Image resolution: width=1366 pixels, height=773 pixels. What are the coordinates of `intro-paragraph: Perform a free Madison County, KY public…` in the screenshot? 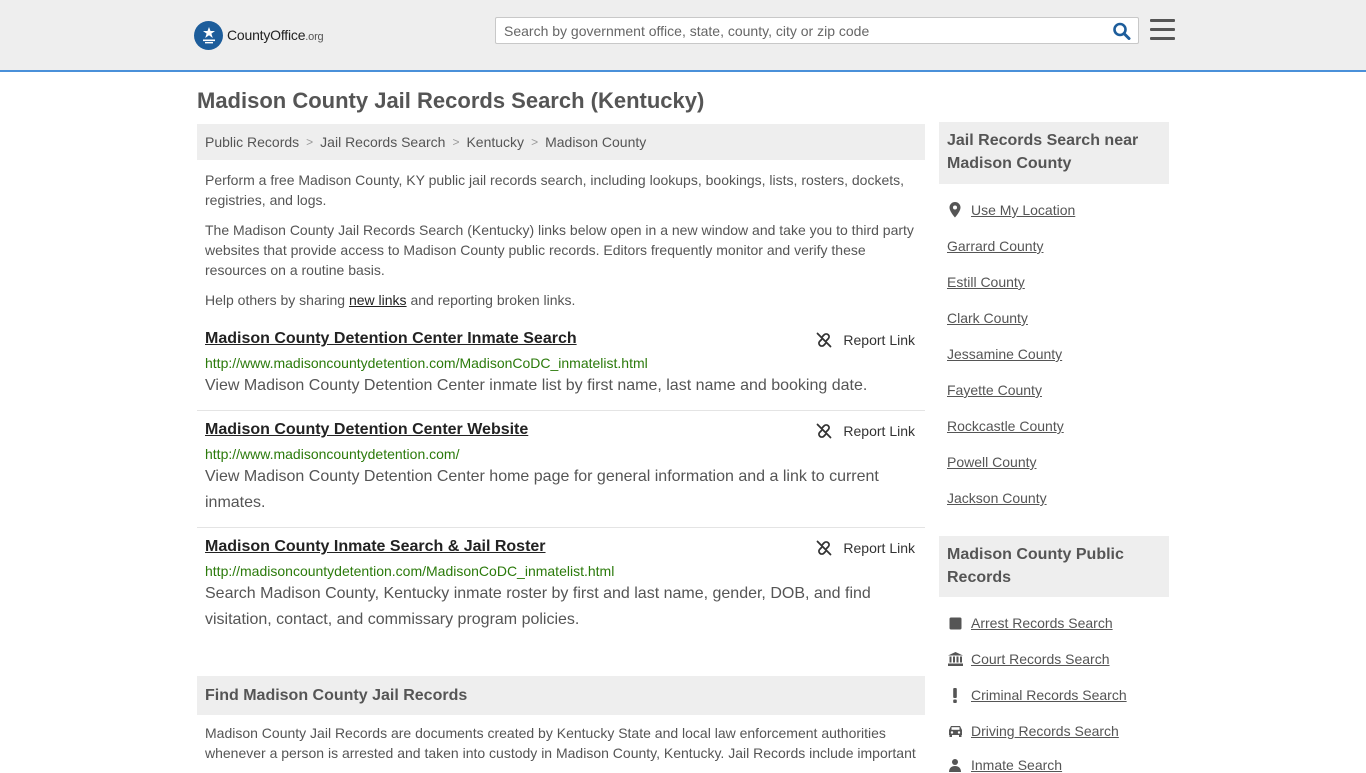 It's located at (555, 190).